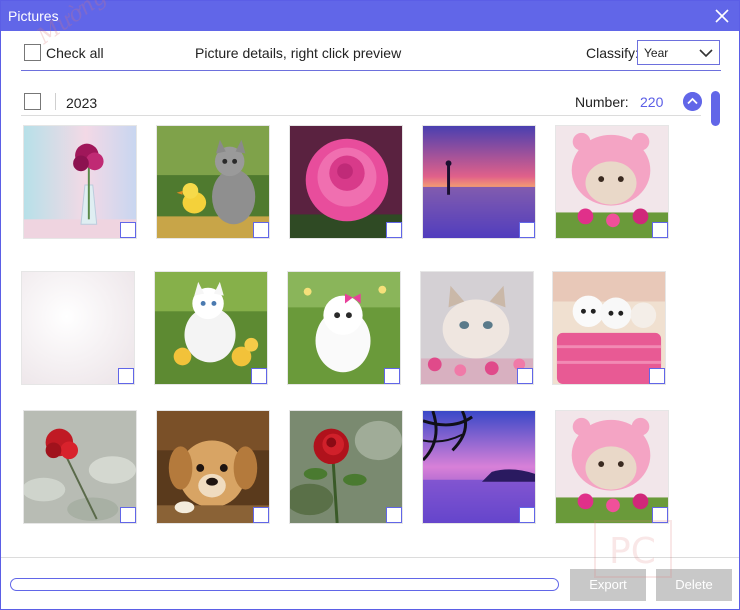 This screenshot has width=740, height=610. Describe the element at coordinates (33, 16) in the screenshot. I see `window-title: Pictures` at that location.